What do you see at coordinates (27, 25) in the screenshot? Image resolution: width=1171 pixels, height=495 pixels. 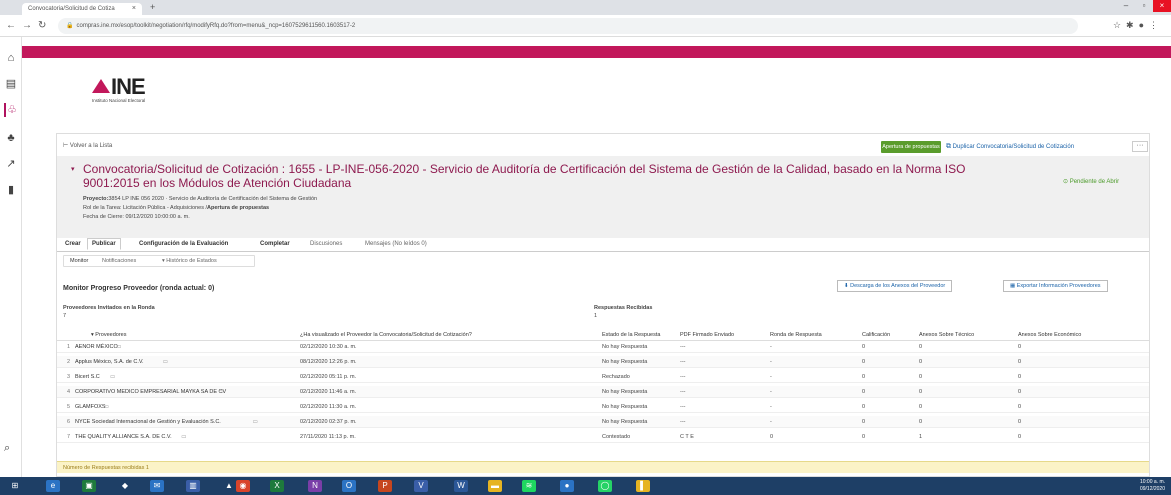 I see `forward-arrow-icon: →` at bounding box center [27, 25].